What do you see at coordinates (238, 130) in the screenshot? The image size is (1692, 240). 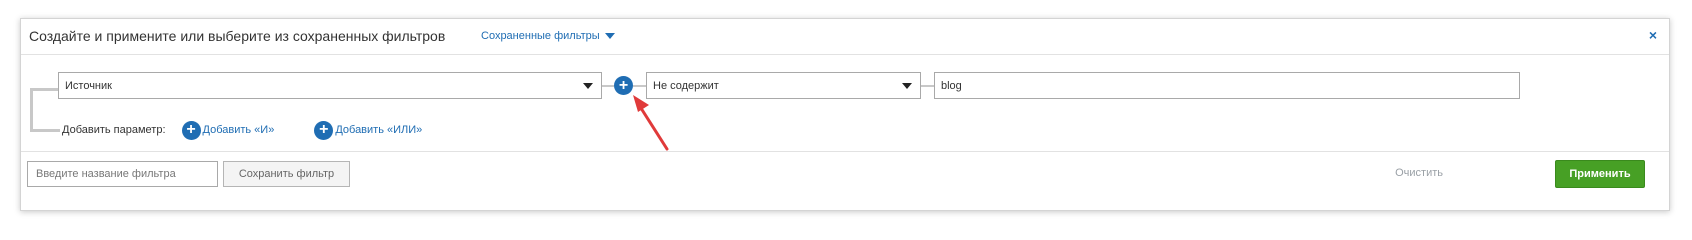 I see `add-and-label: Добавить «И»` at bounding box center [238, 130].